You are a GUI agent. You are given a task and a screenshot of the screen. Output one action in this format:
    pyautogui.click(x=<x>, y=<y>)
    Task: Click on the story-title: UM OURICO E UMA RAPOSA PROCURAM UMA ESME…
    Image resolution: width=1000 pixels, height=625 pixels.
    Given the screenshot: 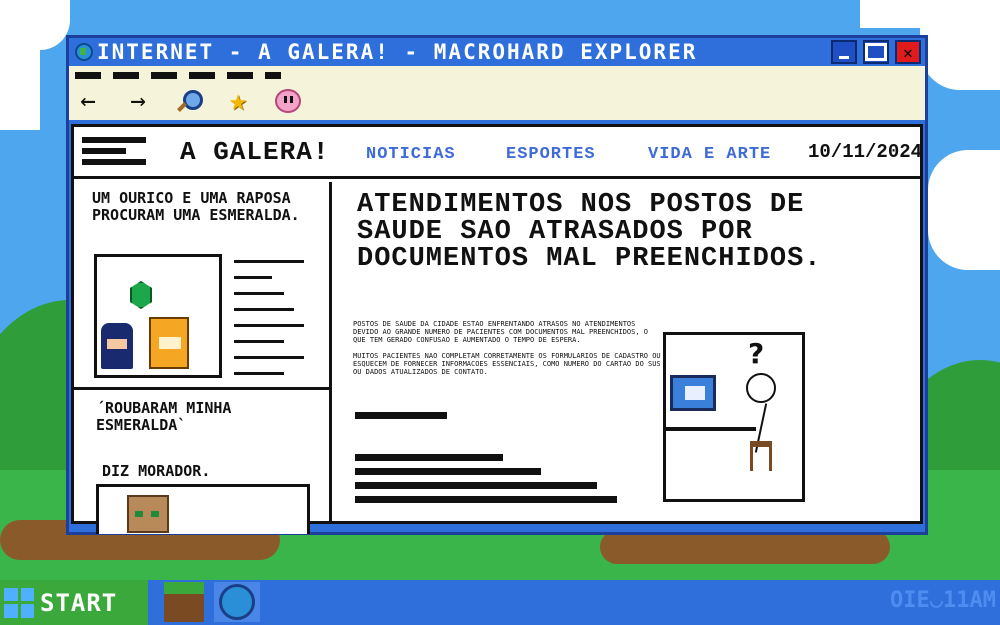 What is the action you would take?
    pyautogui.click(x=207, y=207)
    